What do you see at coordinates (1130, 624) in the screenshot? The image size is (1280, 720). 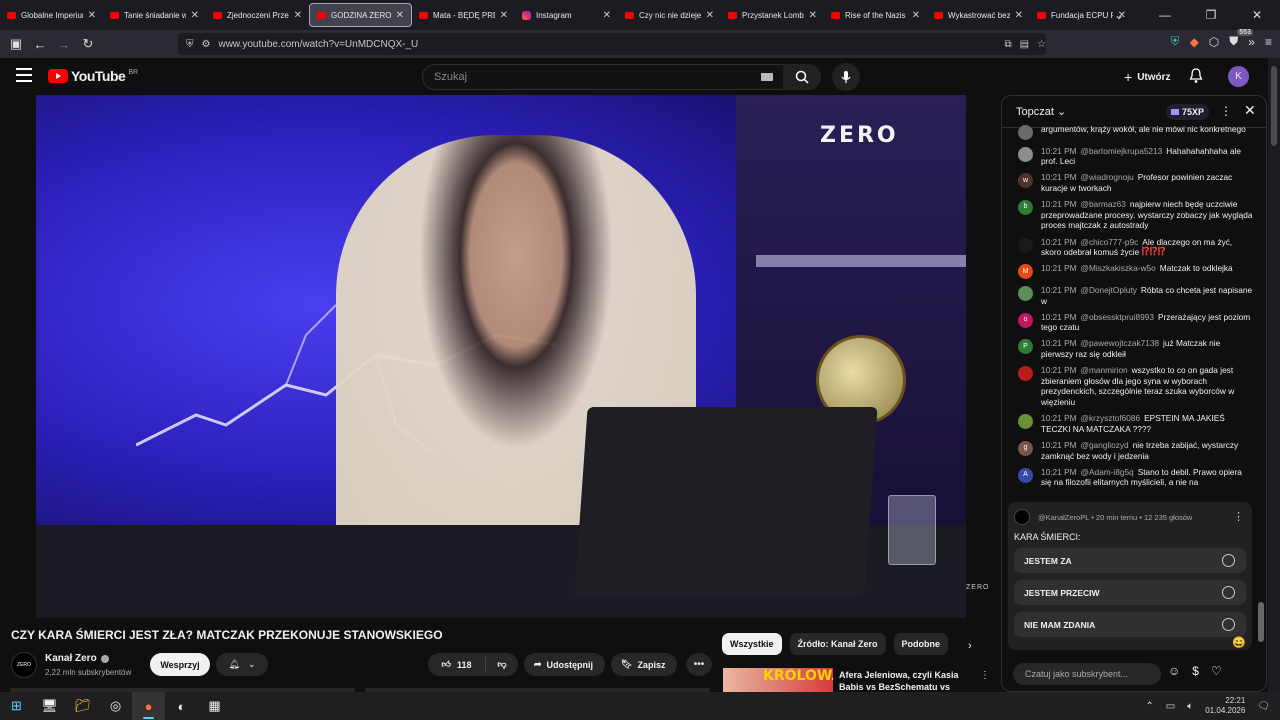 I see `poll-option-no-opinion: NIE MAM ZDANIA` at bounding box center [1130, 624].